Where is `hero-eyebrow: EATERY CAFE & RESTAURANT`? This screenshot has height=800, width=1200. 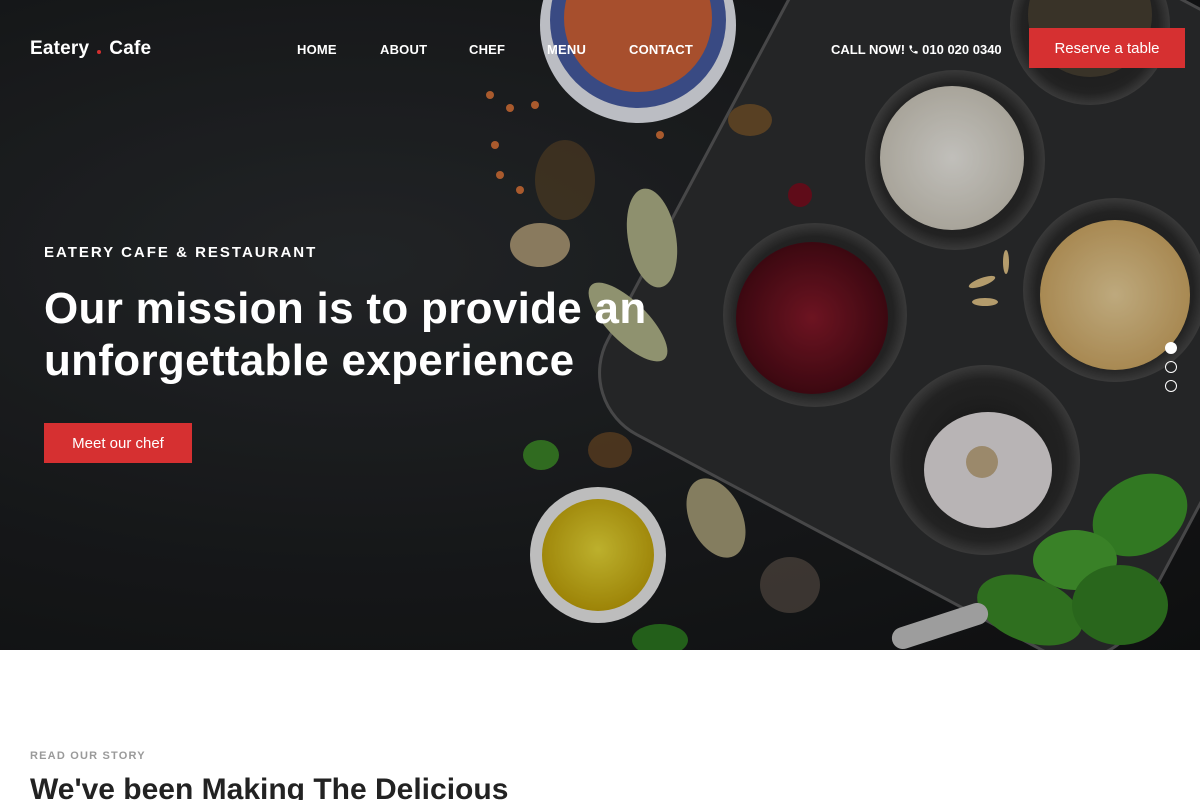 hero-eyebrow: EATERY CAFE & RESTAURANT is located at coordinates (181, 252).